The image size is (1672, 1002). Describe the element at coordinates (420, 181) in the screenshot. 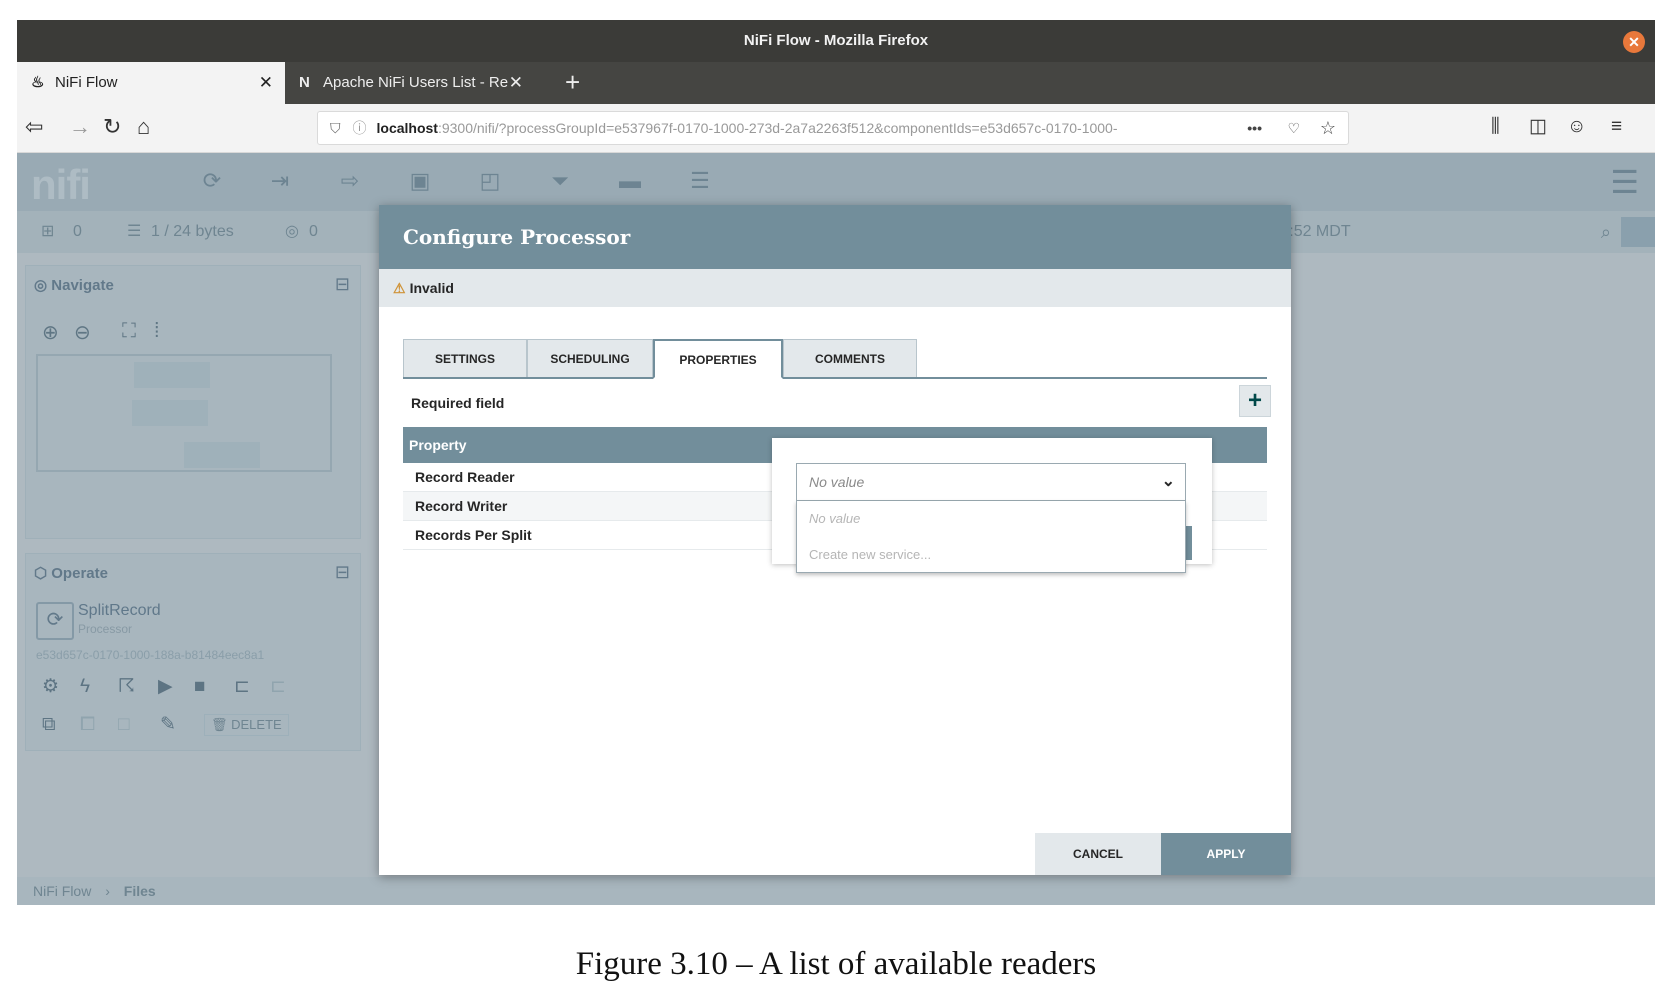

I see `process-group-icon: ▣` at that location.